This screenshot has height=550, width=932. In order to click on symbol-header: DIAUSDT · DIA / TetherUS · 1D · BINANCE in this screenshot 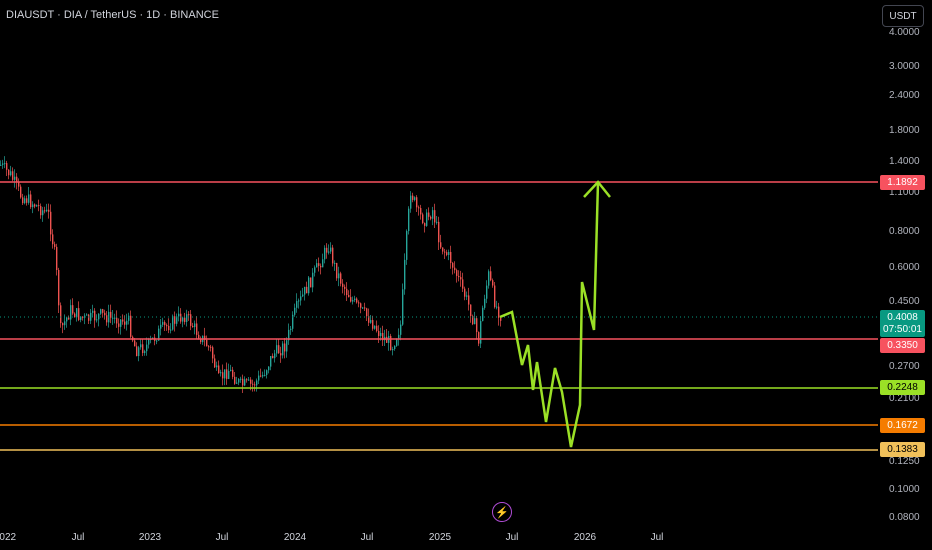, I will do `click(112, 15)`.